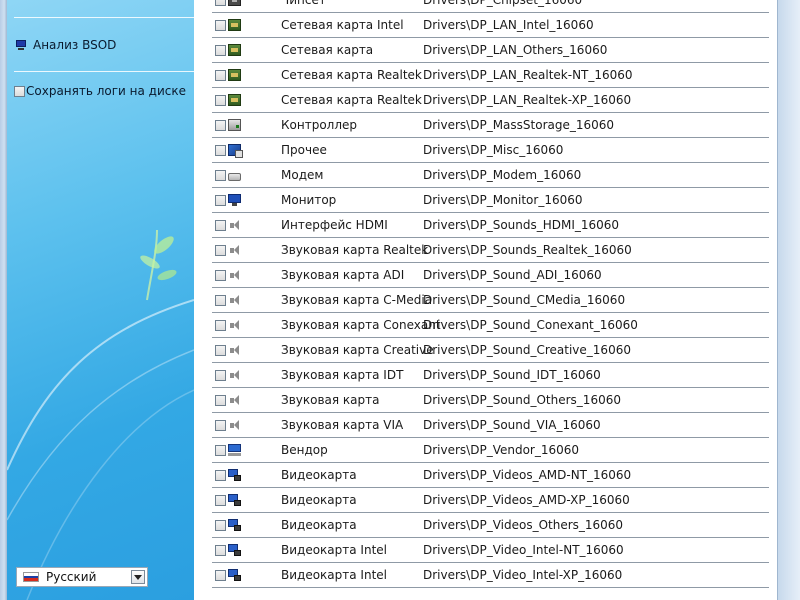  I want to click on driver-row: Видеокарта Drivers\DP_Videos_Others_16060, so click(490, 525).